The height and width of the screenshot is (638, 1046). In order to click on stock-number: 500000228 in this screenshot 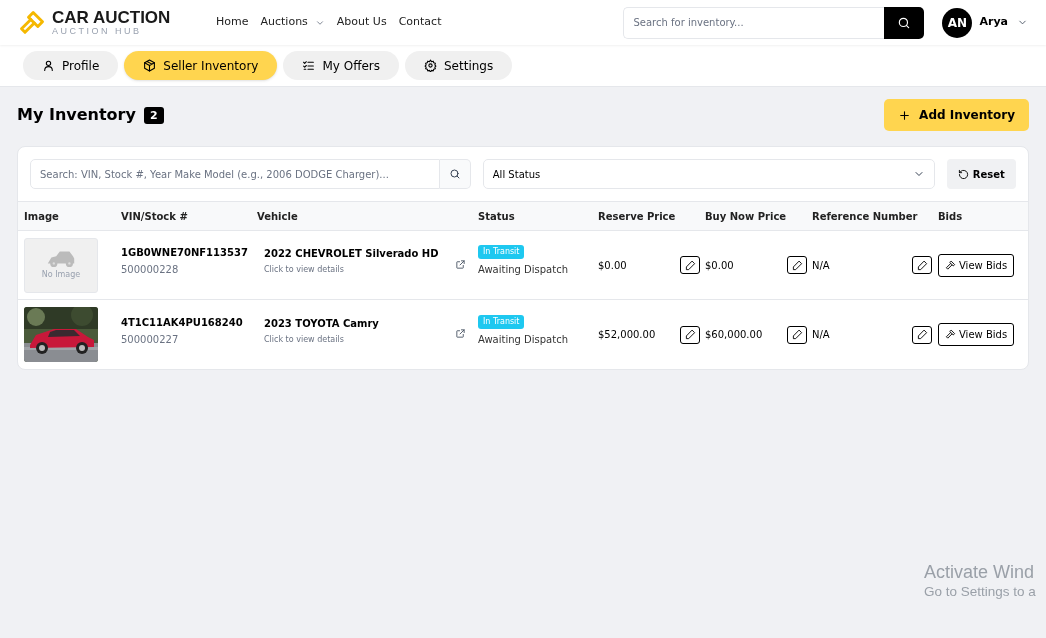, I will do `click(150, 270)`.